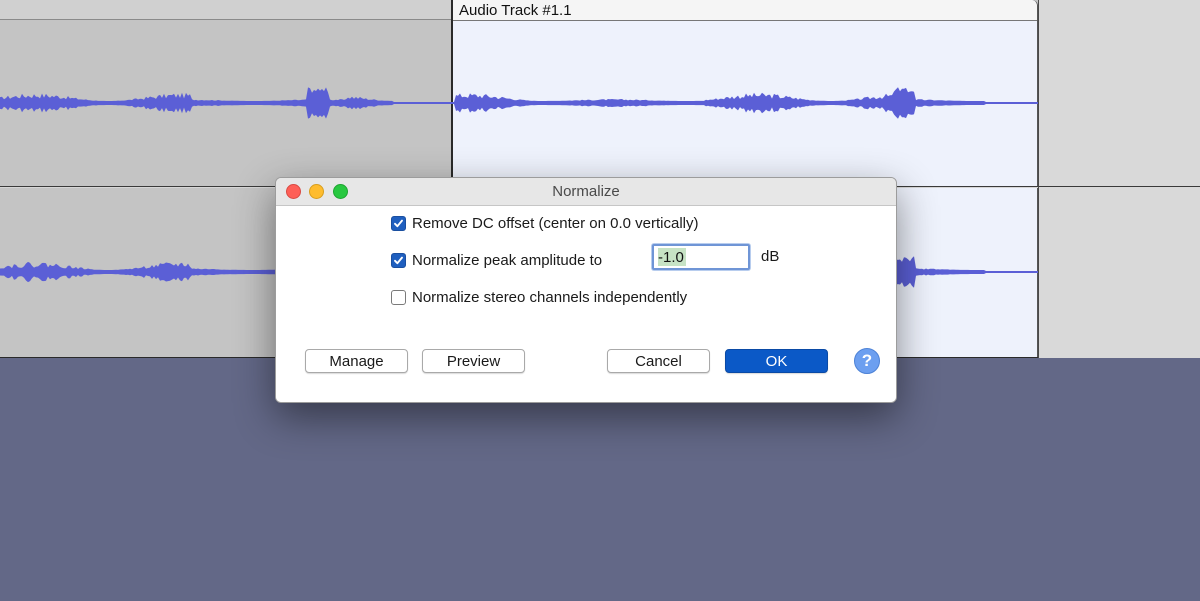  I want to click on normalize-peak-option: Normalize peak amplitude to, so click(496, 260).